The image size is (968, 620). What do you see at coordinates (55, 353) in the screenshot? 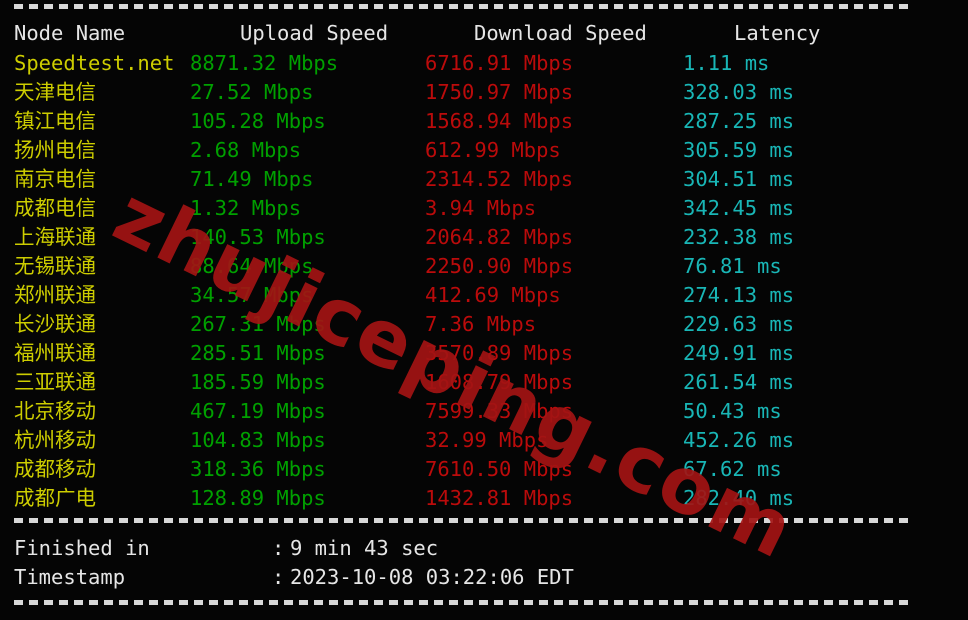
I see `node-name-cell: 福州联通` at bounding box center [55, 353].